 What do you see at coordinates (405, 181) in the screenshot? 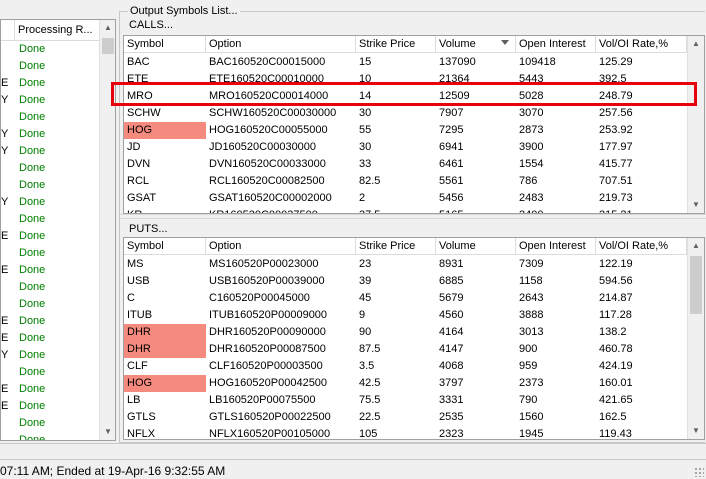
I see `table-row: RCL RCL160520C00082500 82.5 5561 786 707.51` at bounding box center [405, 181].